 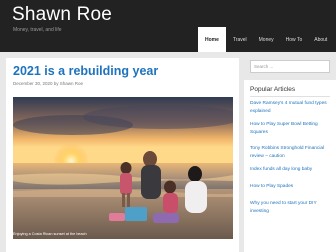 I want to click on main-nav: Home Travel Money How To About, so click(x=265, y=39).